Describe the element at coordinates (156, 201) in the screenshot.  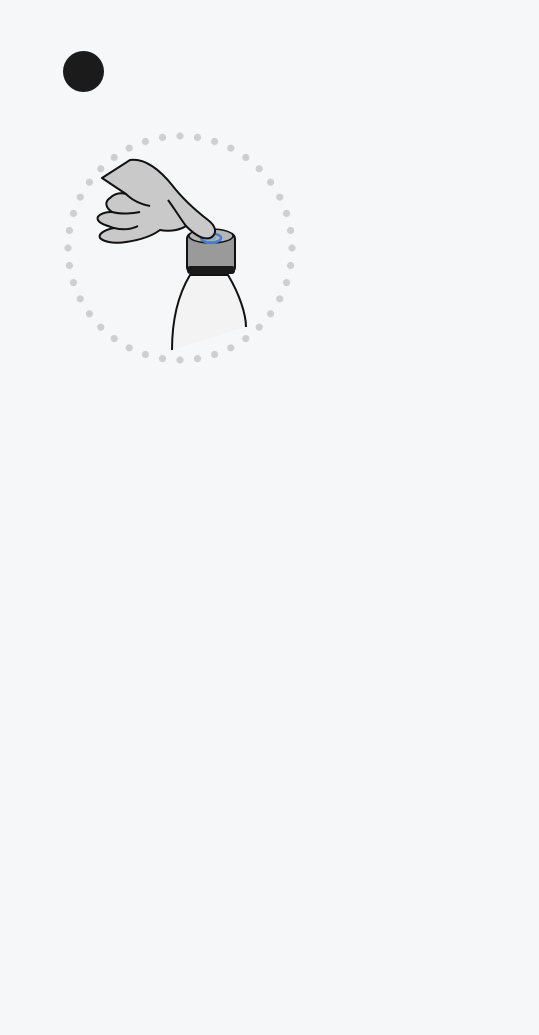
I see `hand-illustration` at that location.